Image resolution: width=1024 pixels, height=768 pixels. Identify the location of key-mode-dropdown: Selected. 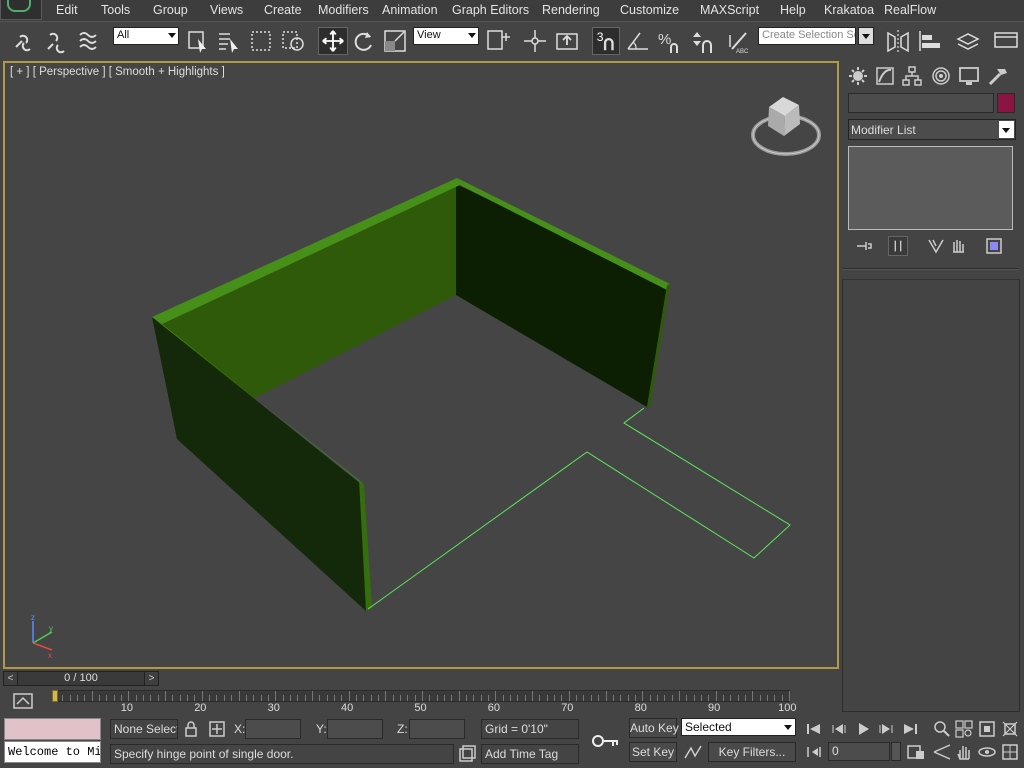
(738, 727).